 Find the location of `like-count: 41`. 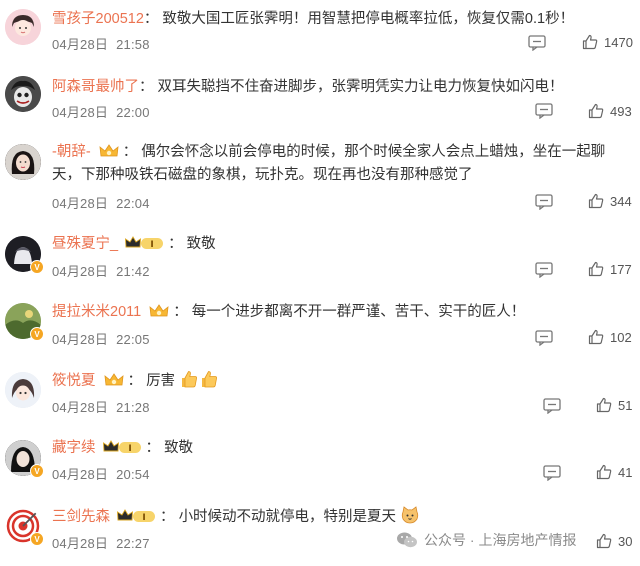

like-count: 41 is located at coordinates (625, 472).